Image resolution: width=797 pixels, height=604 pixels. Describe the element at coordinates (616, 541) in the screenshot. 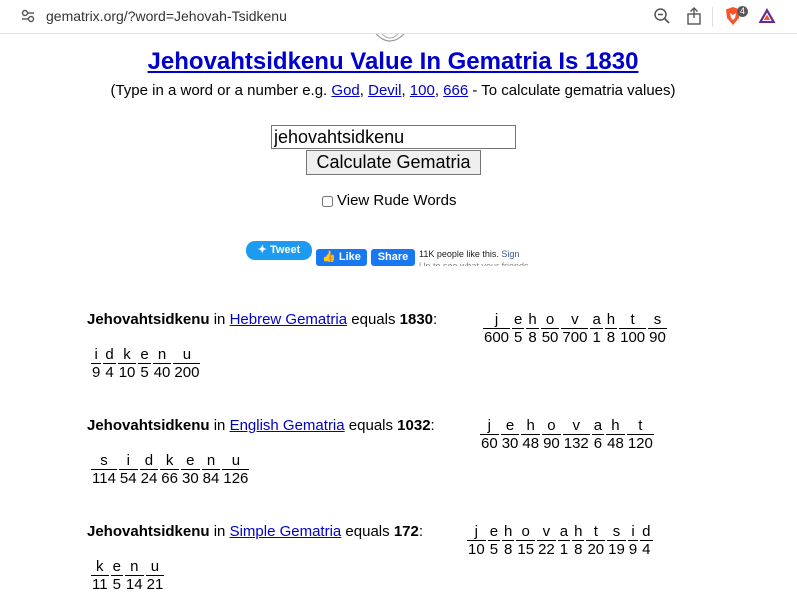

I see `letter-value-cell: s 19` at that location.